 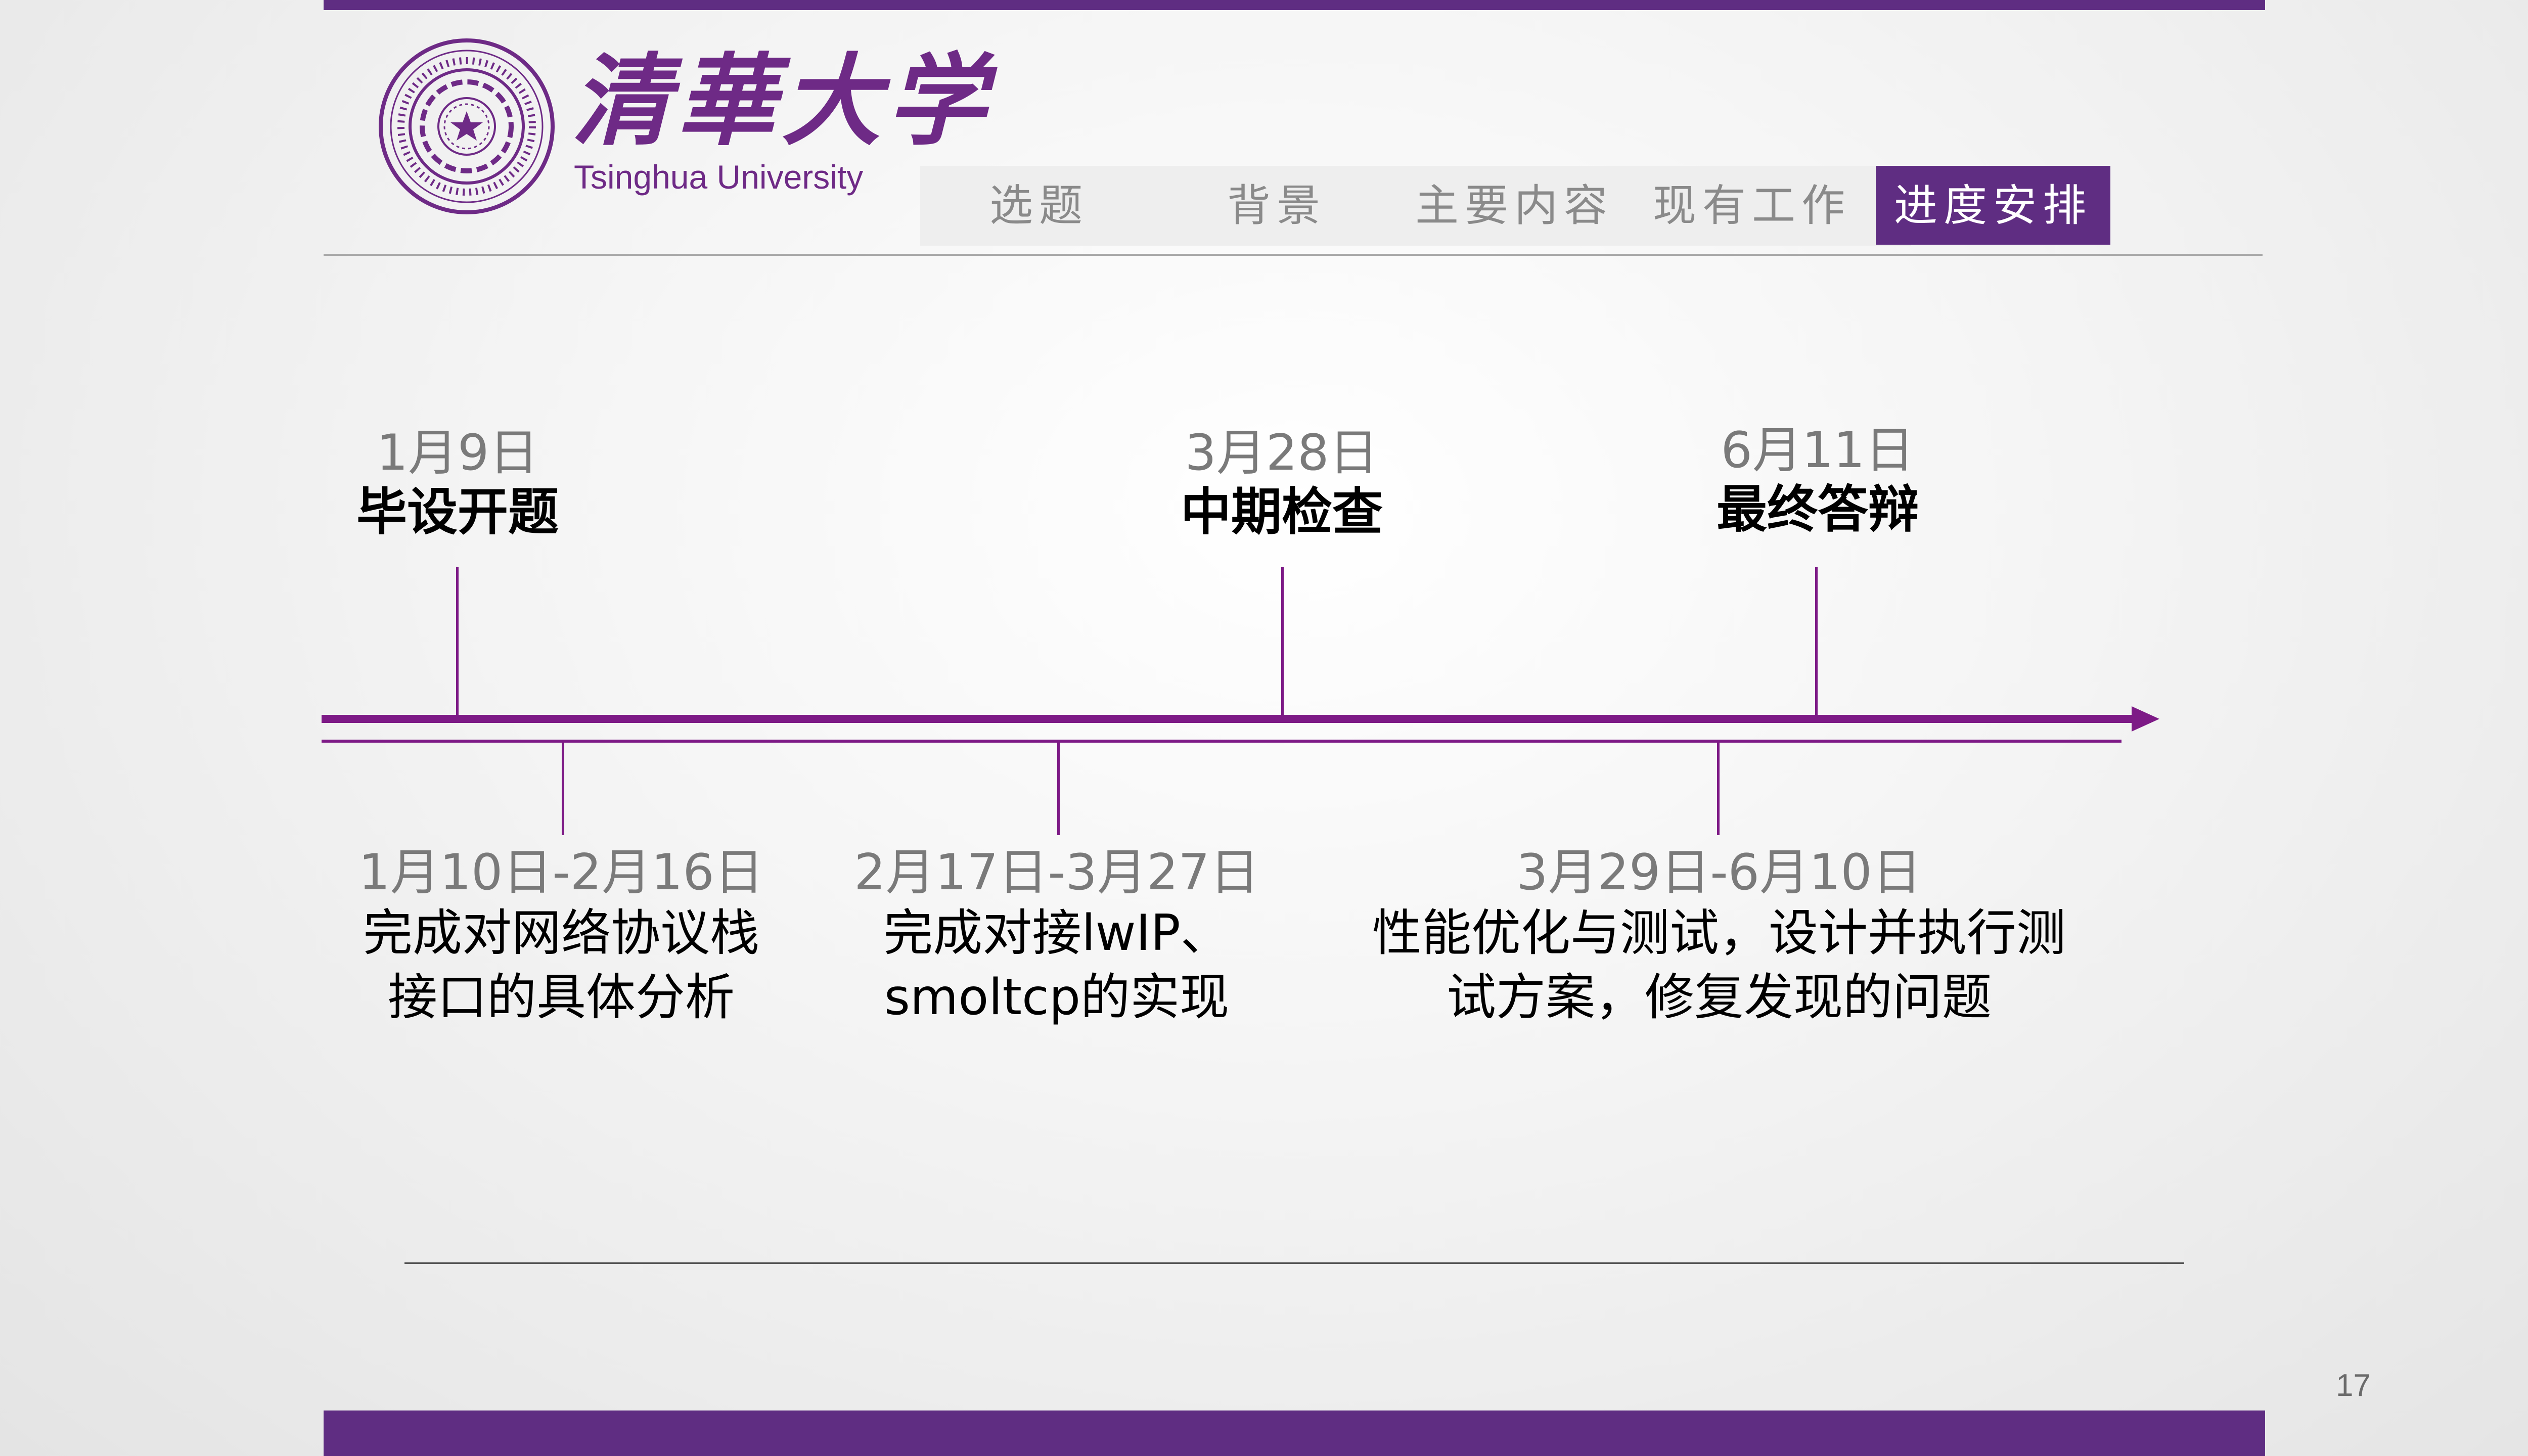 I want to click on milestone-date: 1月9日, so click(x=458, y=453).